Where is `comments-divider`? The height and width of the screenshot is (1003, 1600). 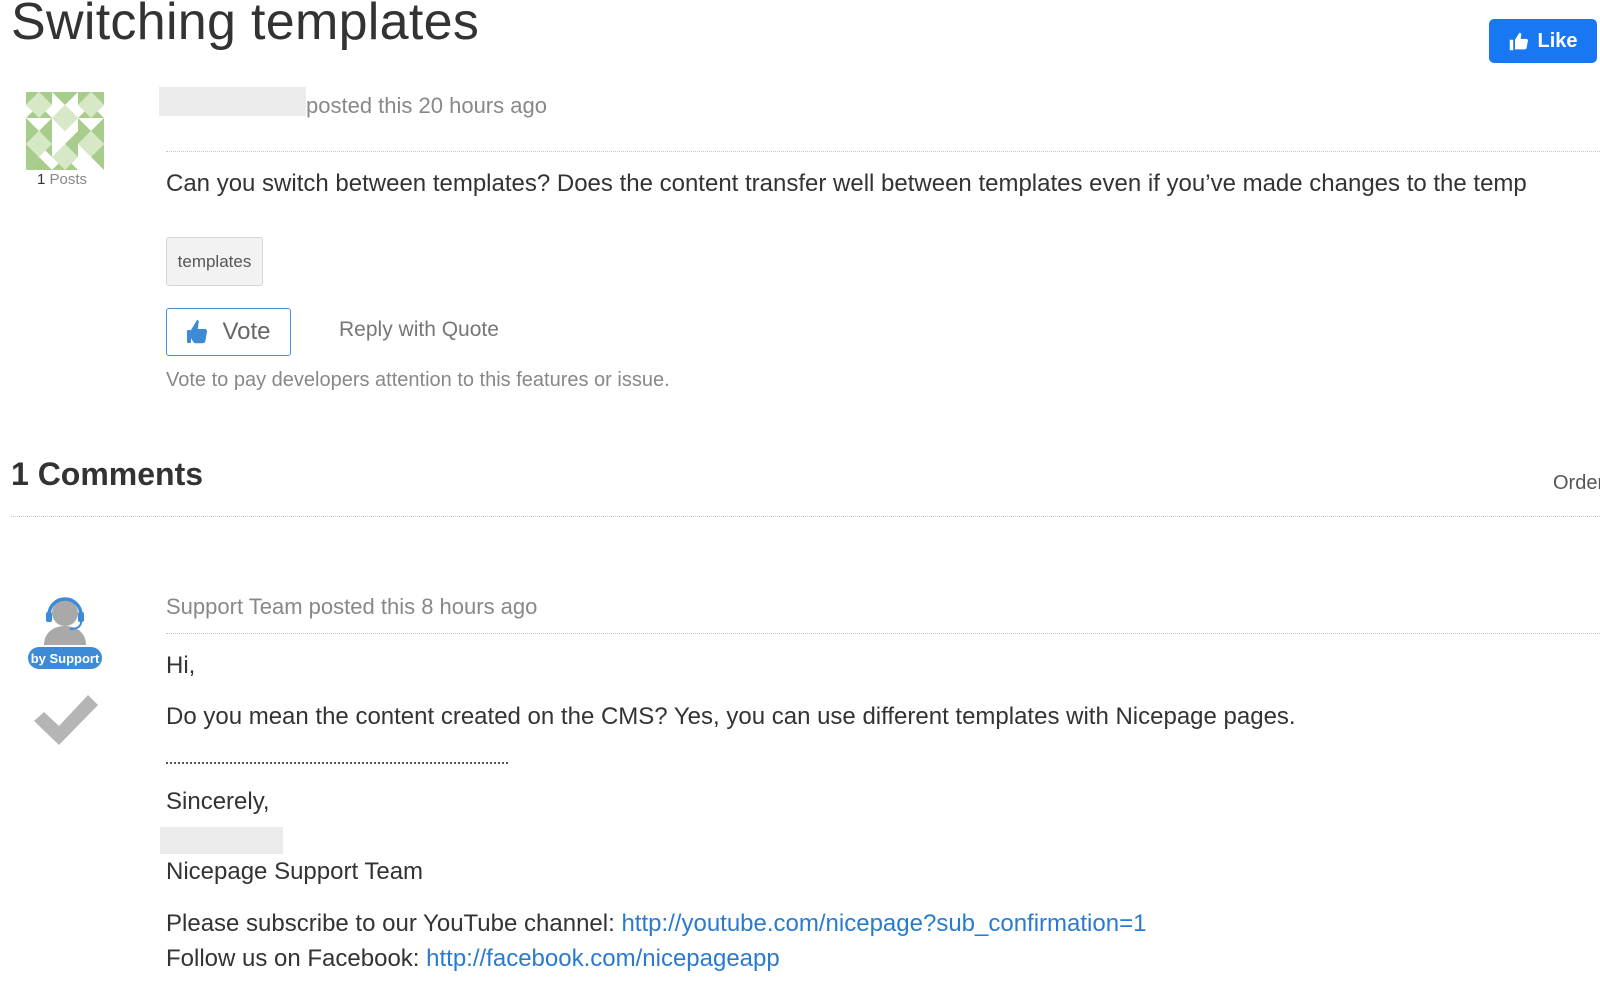 comments-divider is located at coordinates (805, 516).